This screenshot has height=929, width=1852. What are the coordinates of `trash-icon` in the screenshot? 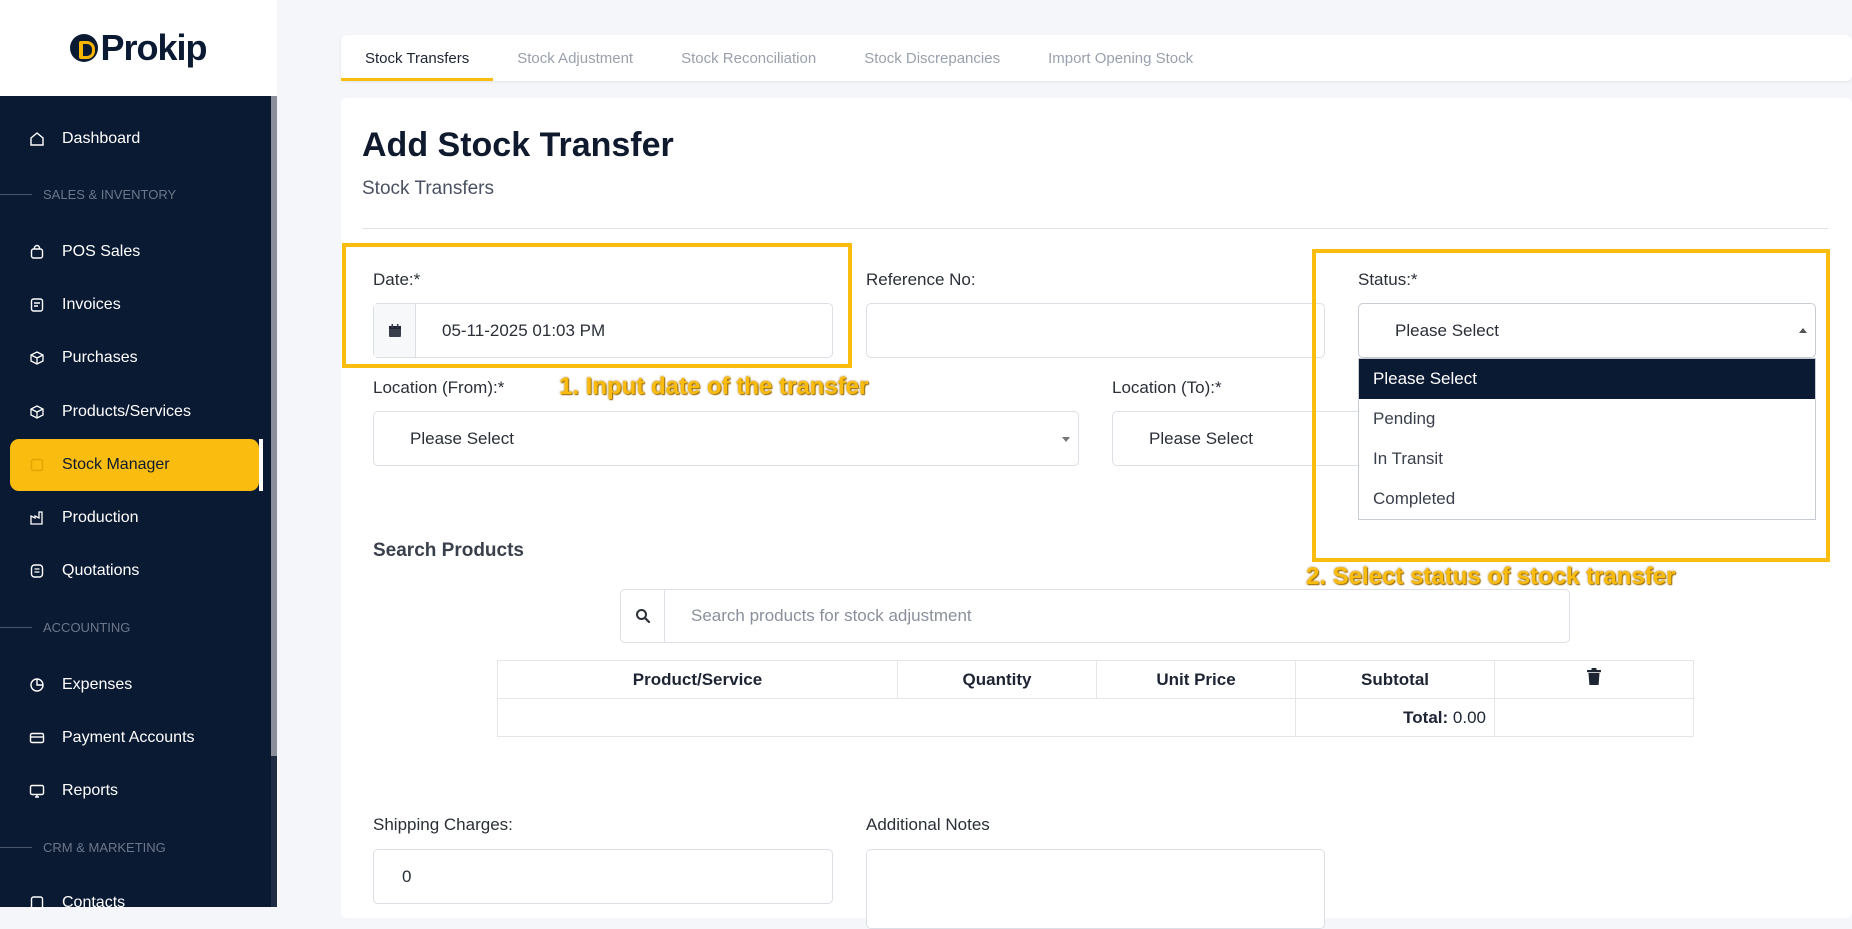 It's located at (1594, 679).